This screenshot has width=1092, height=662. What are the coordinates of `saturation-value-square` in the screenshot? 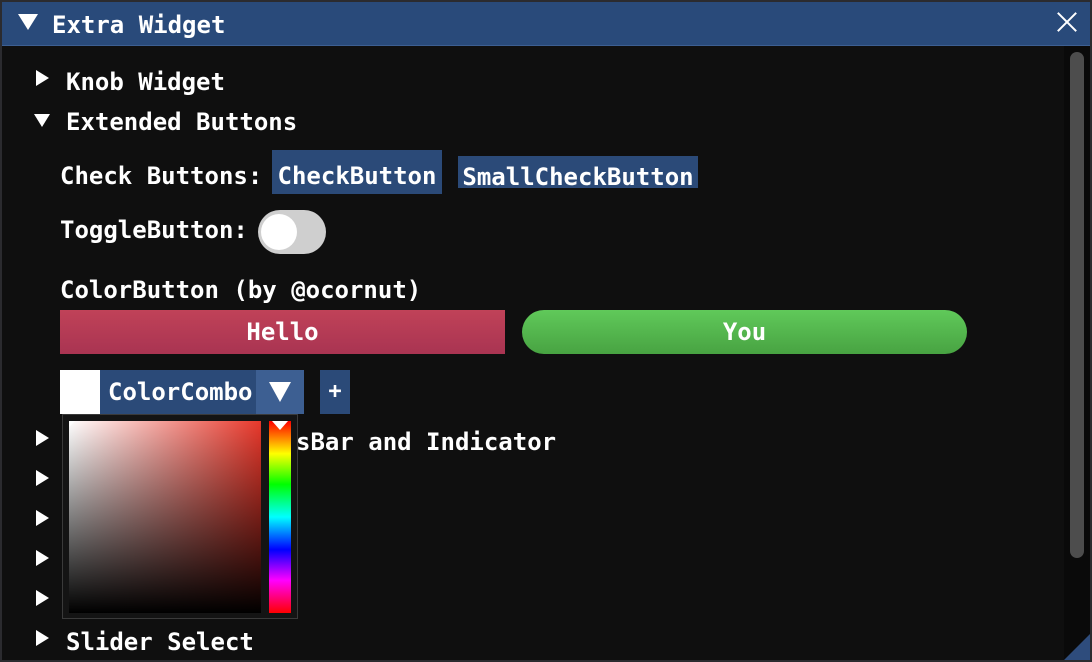 It's located at (165, 517).